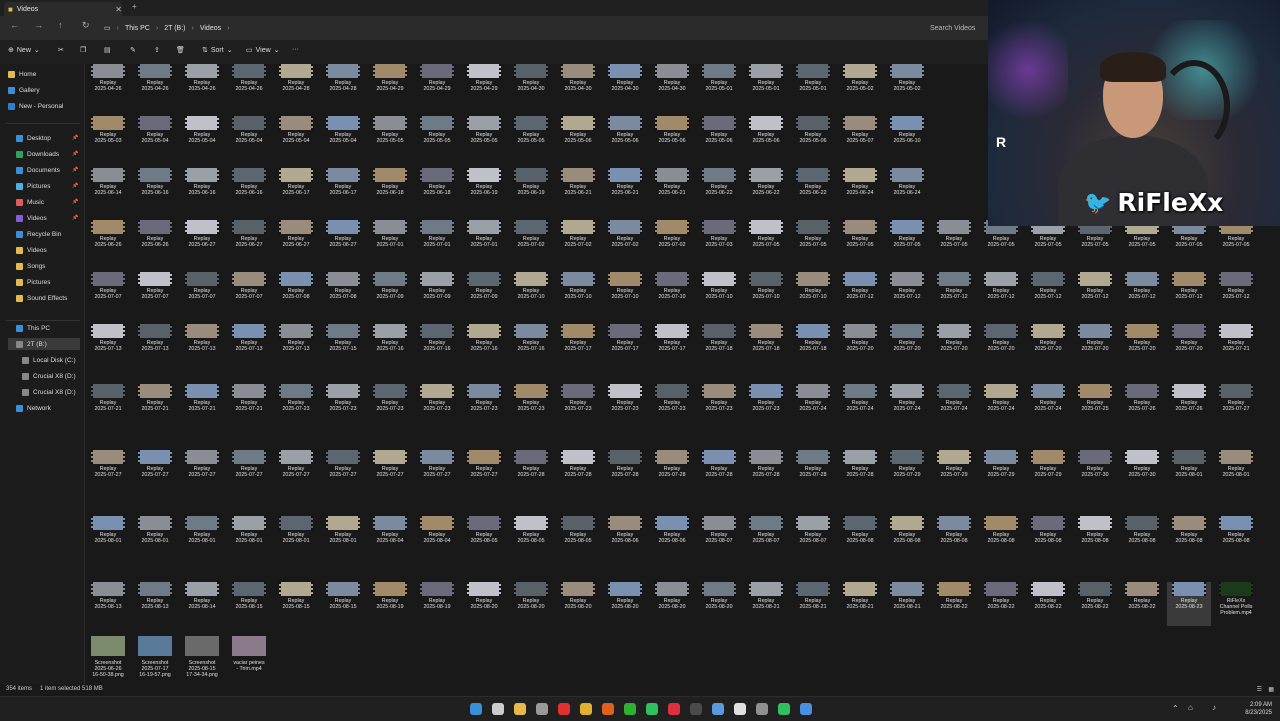 Image resolution: width=1280 pixels, height=721 pixels. Describe the element at coordinates (766, 190) in the screenshot. I see `file-tile: Replay 2025-06-22` at that location.